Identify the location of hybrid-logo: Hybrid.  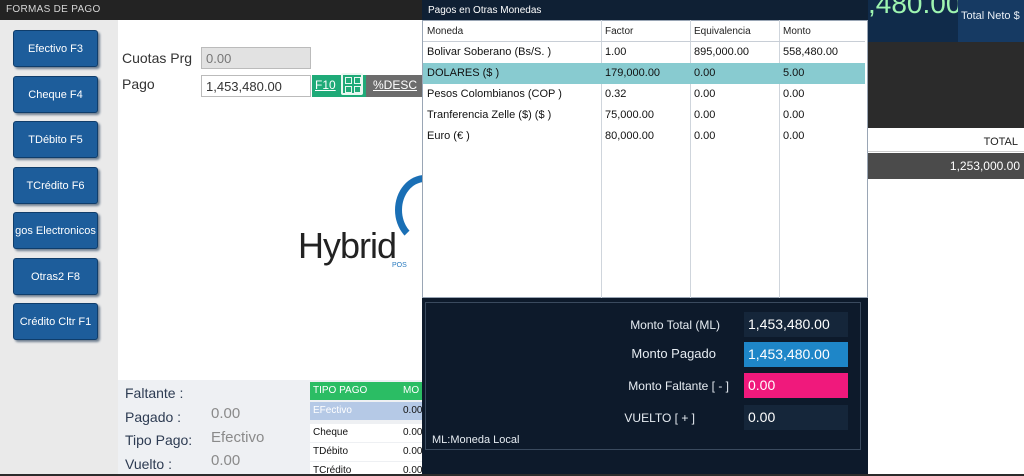
(347, 245).